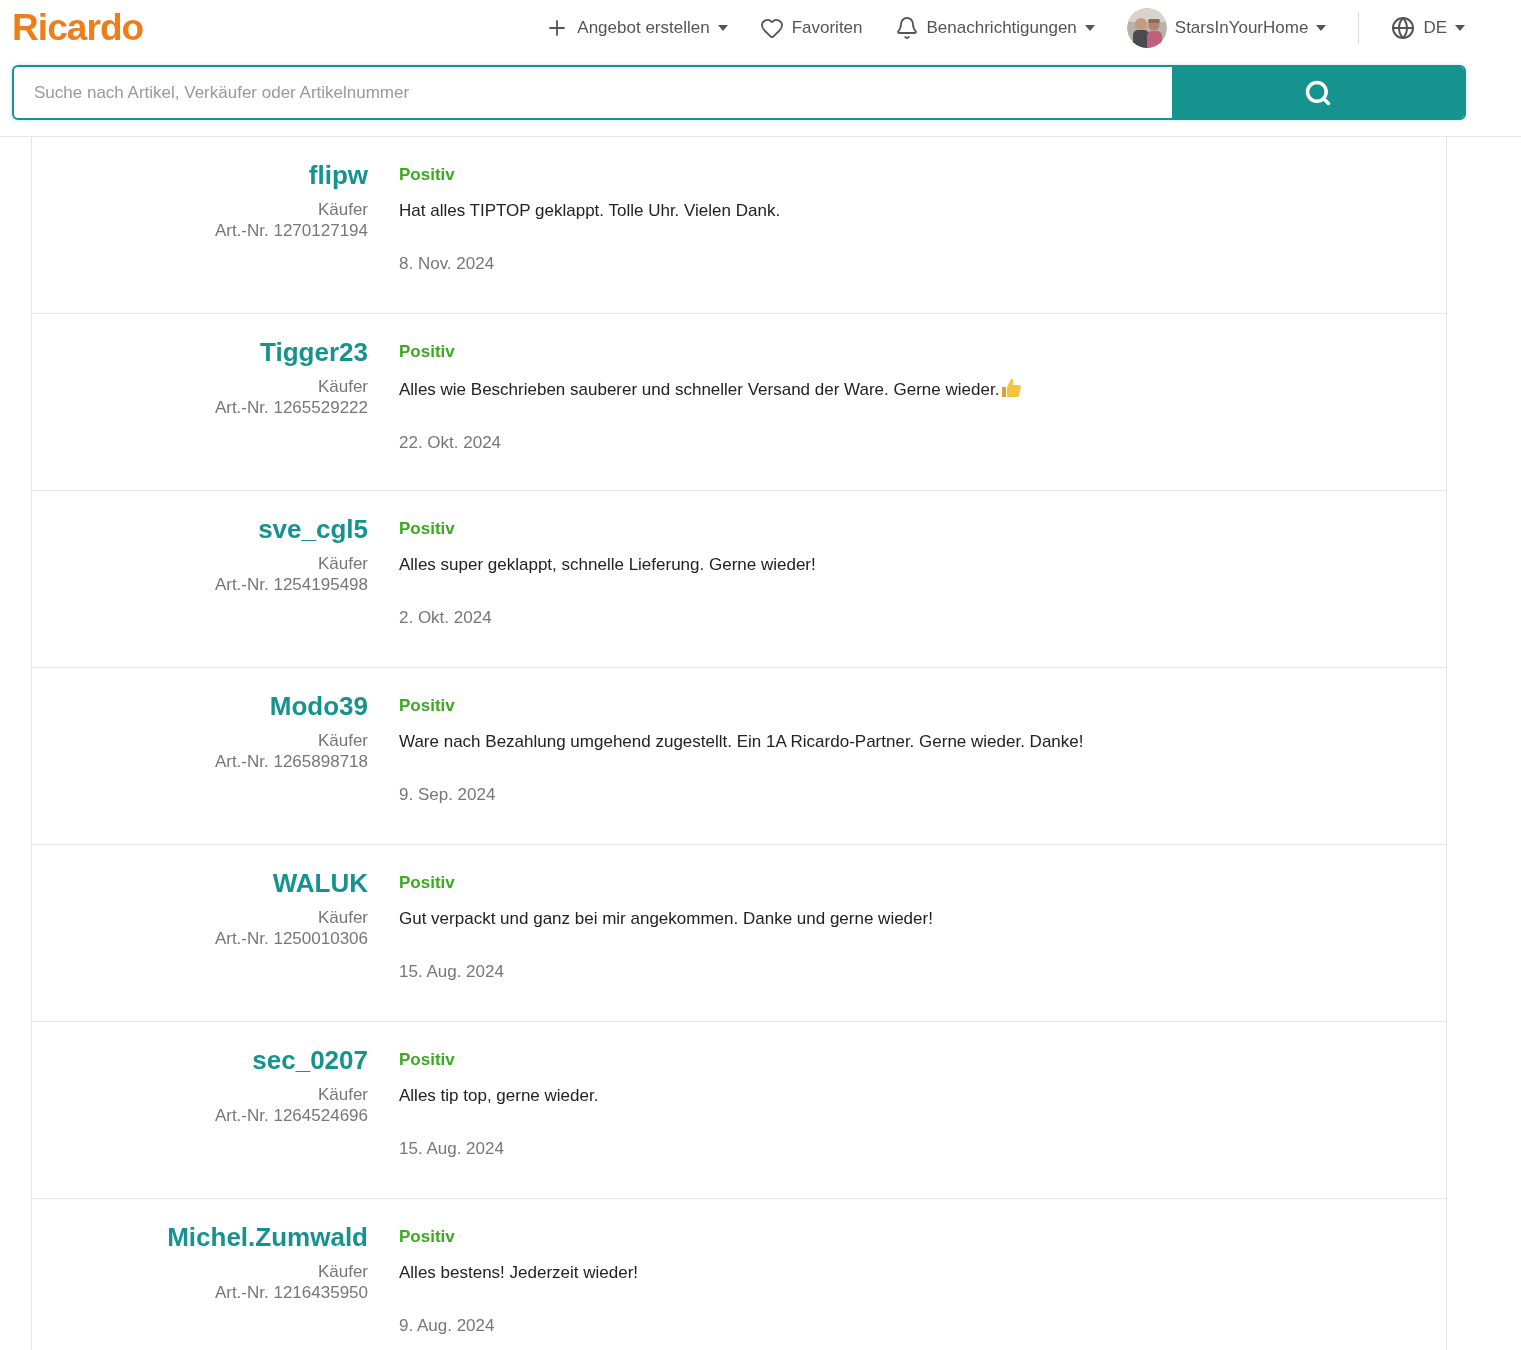  Describe the element at coordinates (310, 1060) in the screenshot. I see `username-link: sec_0207` at that location.